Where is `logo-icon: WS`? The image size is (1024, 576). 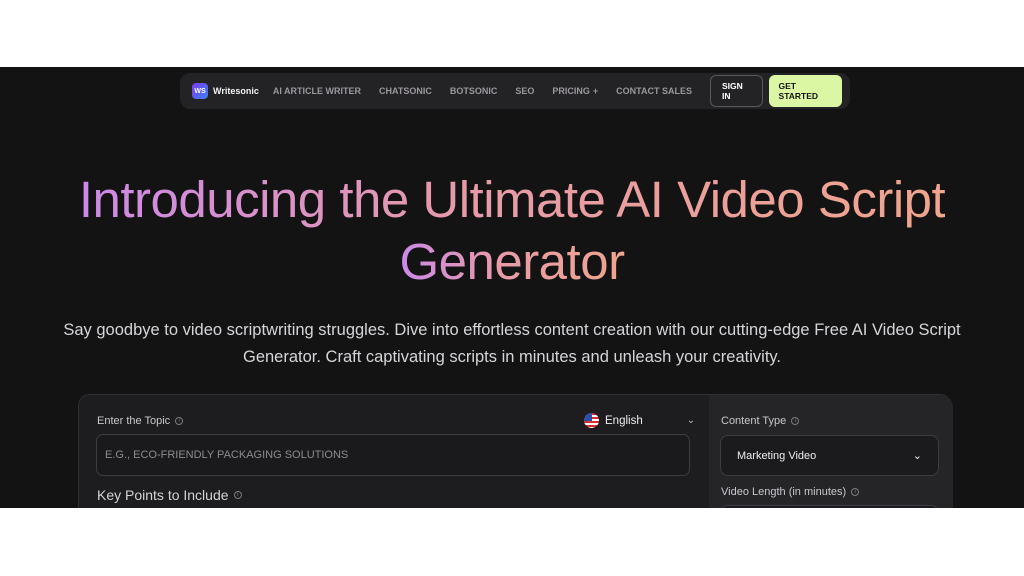 logo-icon: WS is located at coordinates (200, 91).